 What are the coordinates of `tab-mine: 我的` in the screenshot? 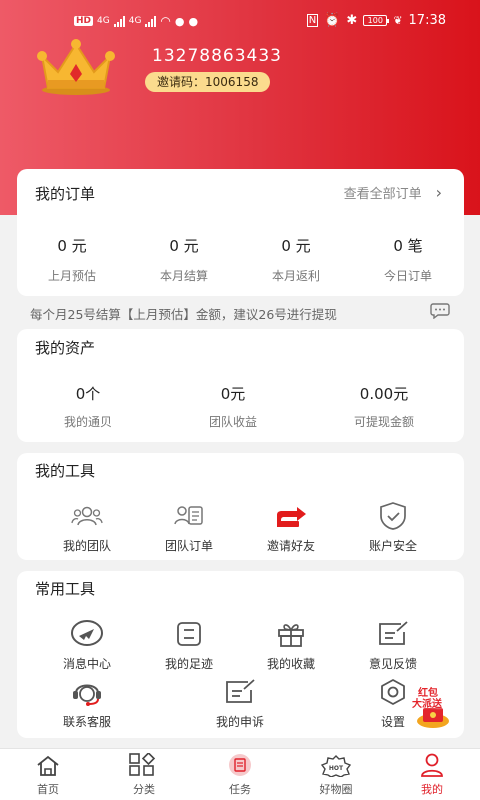 It's located at (432, 774).